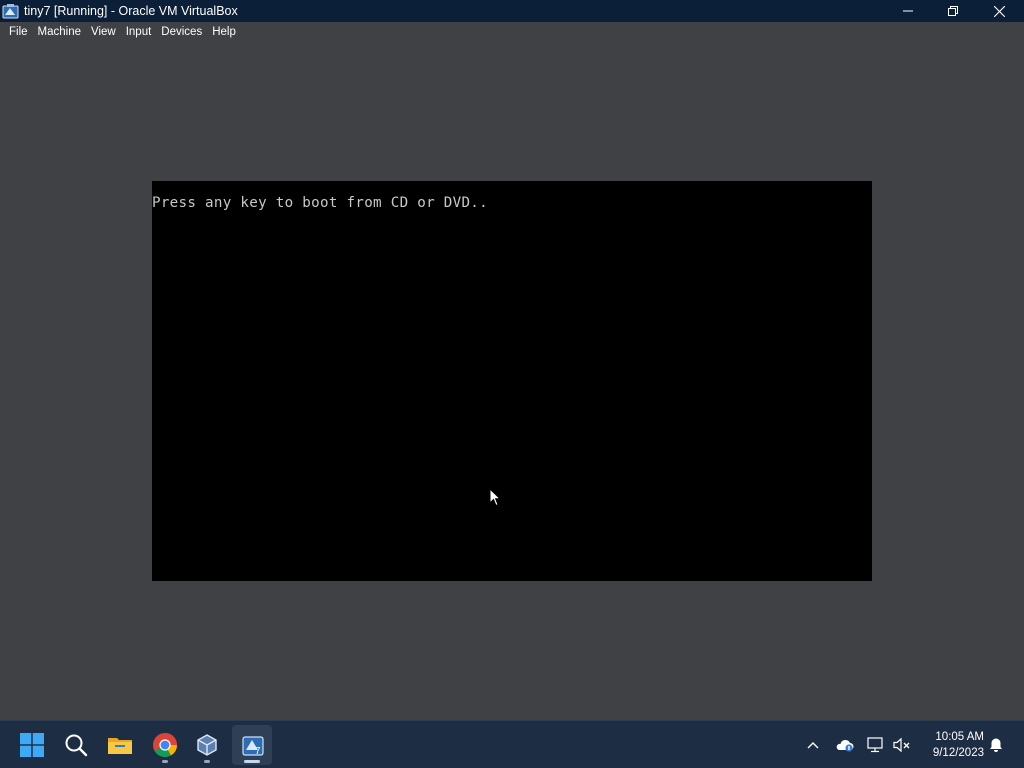 The image size is (1024, 768). I want to click on chrome-button, so click(165, 745).